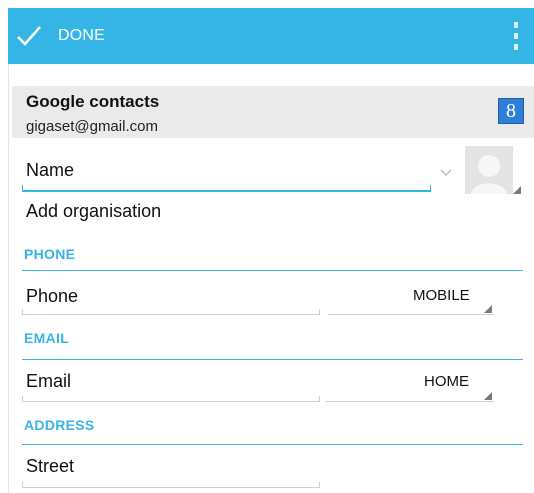  What do you see at coordinates (48, 381) in the screenshot?
I see `email-field: Email` at bounding box center [48, 381].